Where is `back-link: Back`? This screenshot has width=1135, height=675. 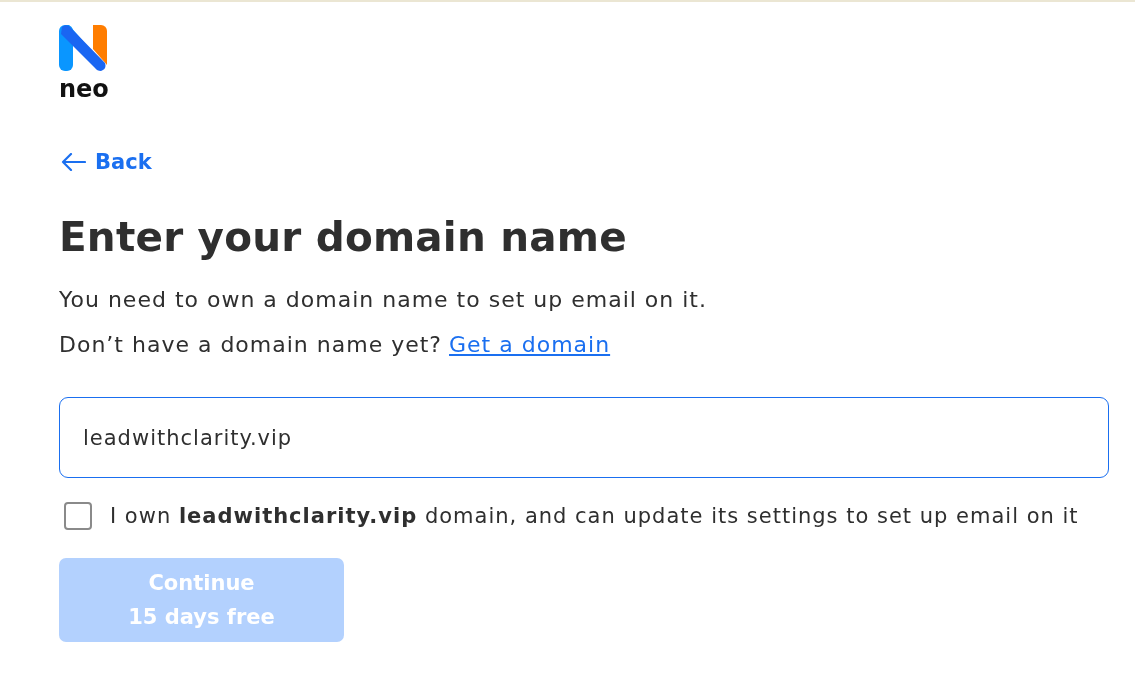
back-link: Back is located at coordinates (105, 162).